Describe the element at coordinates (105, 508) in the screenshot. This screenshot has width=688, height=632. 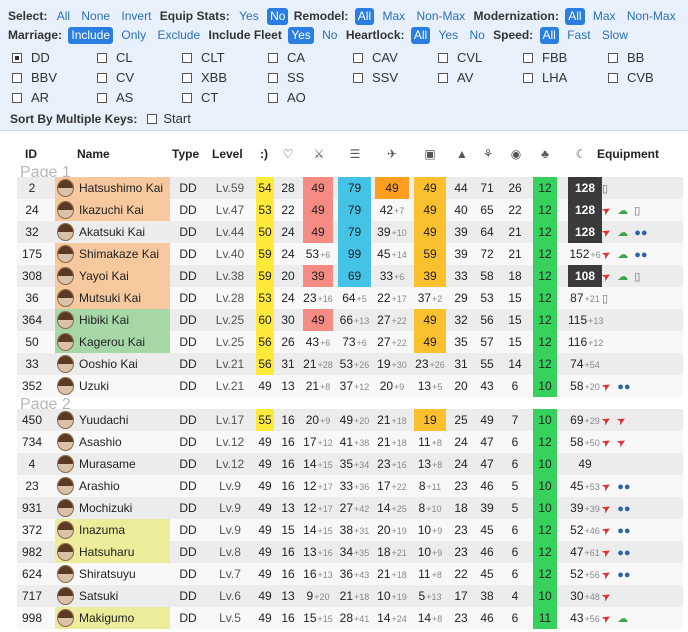
I see `ship-name: Mochizuki` at that location.